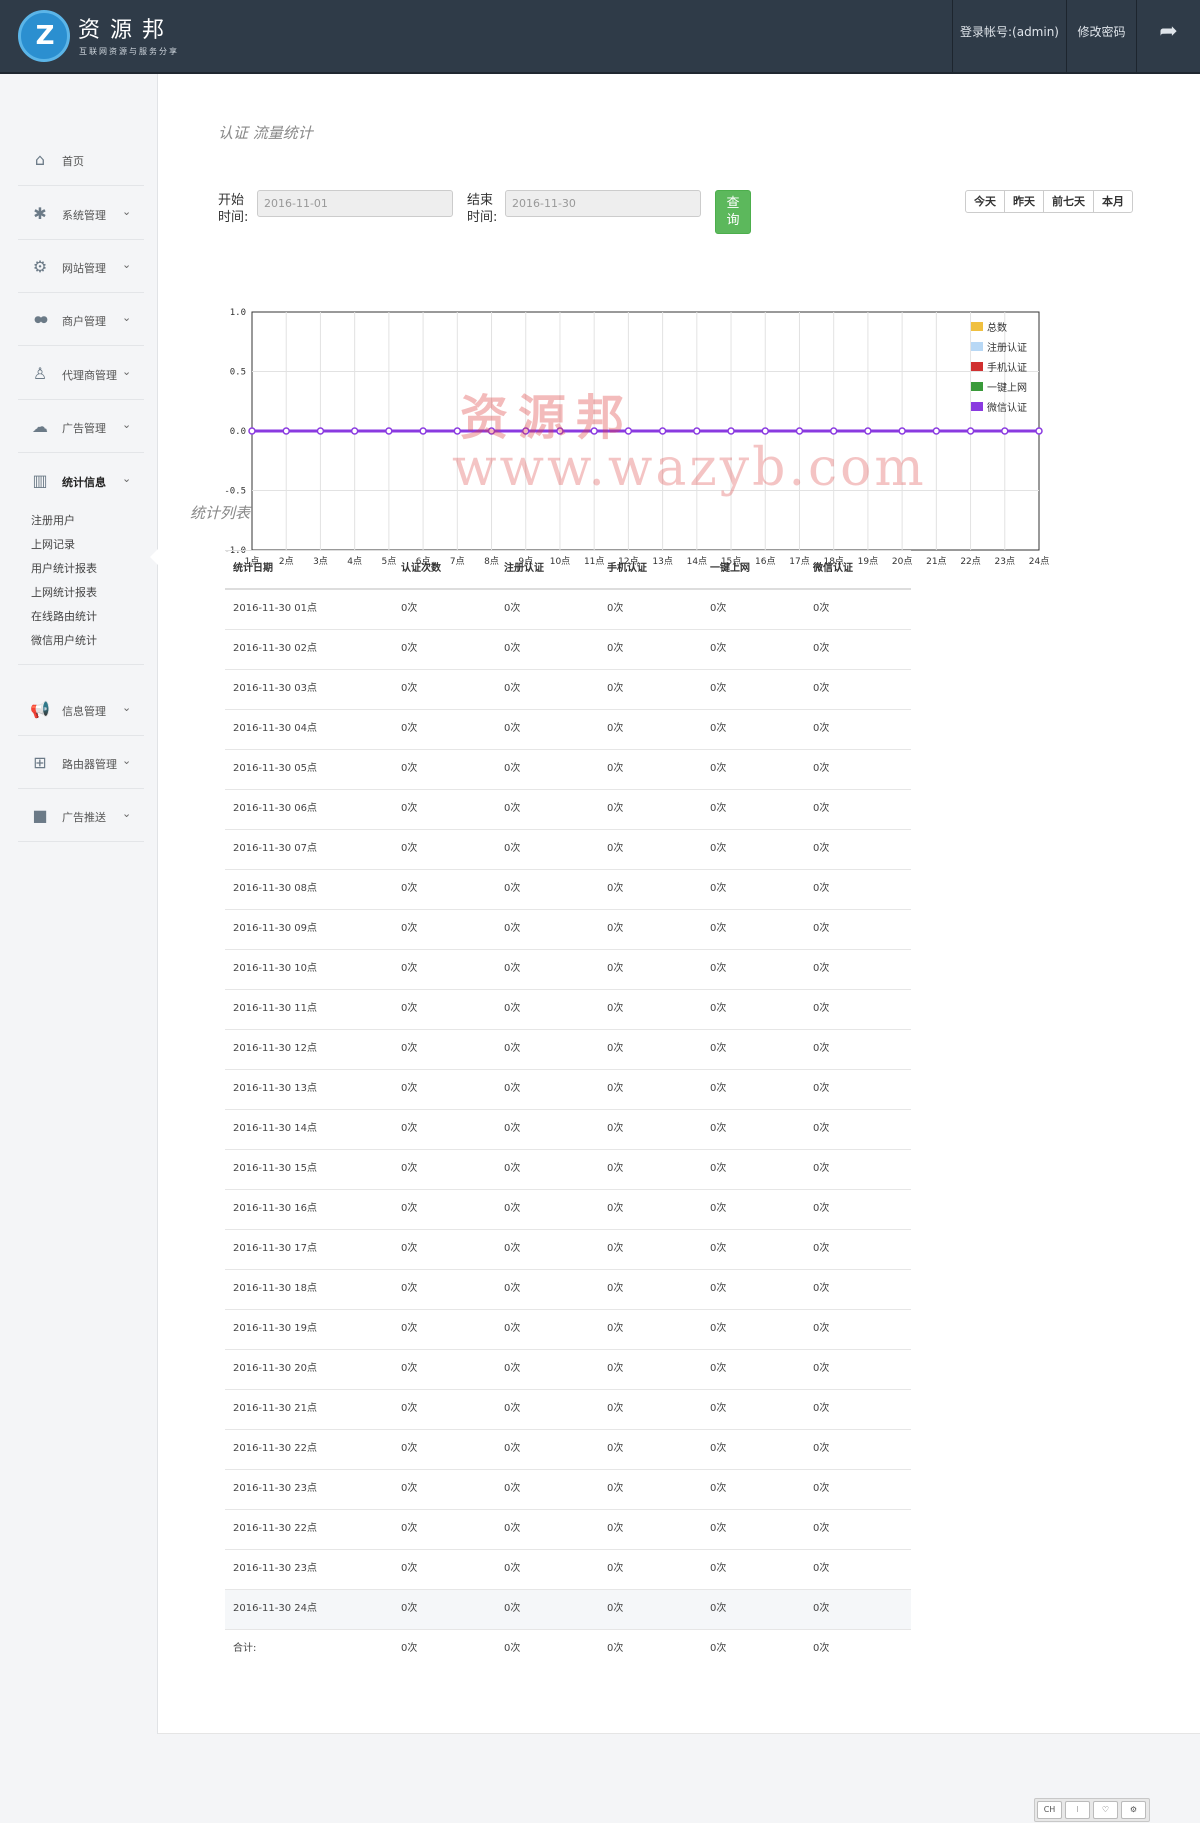  Describe the element at coordinates (44, 36) in the screenshot. I see `logo: Z` at that location.